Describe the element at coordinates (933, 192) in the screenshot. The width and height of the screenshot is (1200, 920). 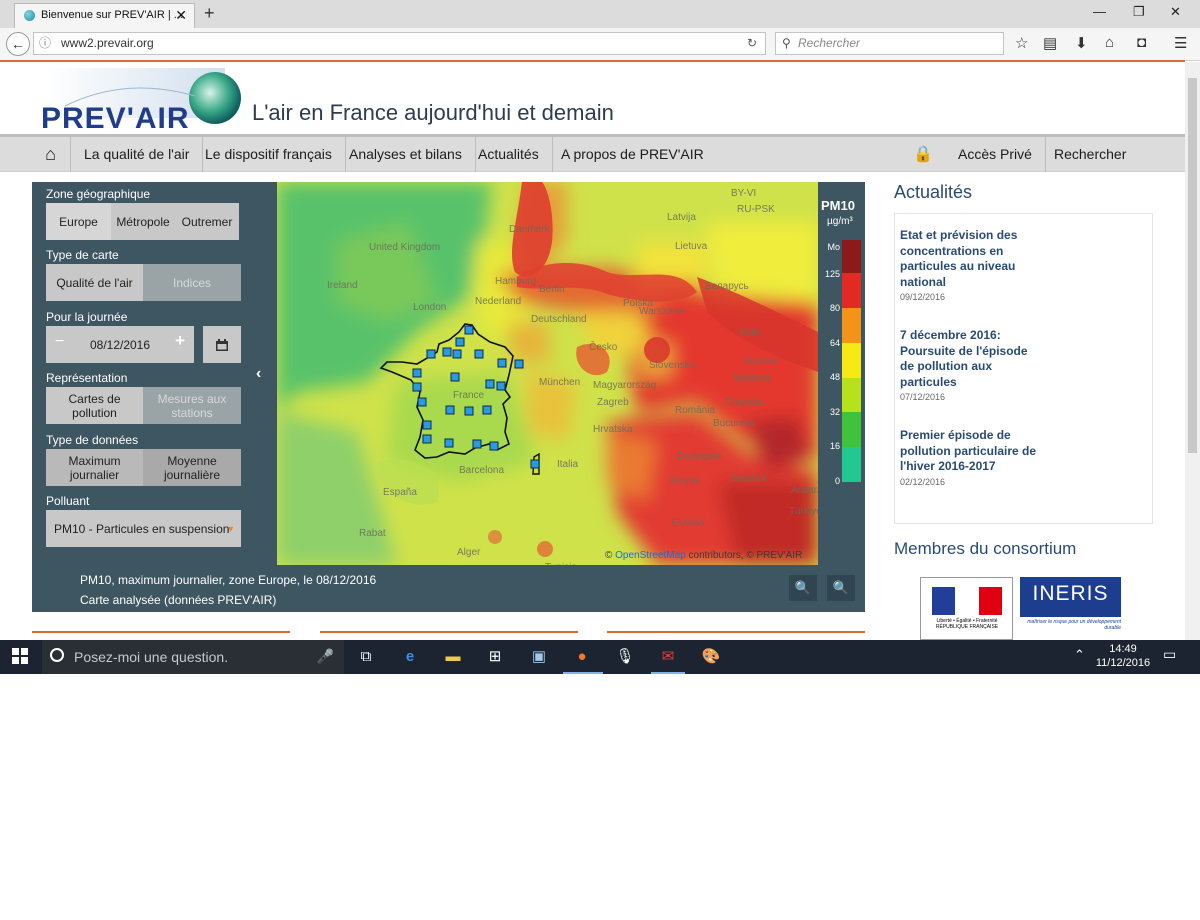
I see `news-title: Actualités` at that location.